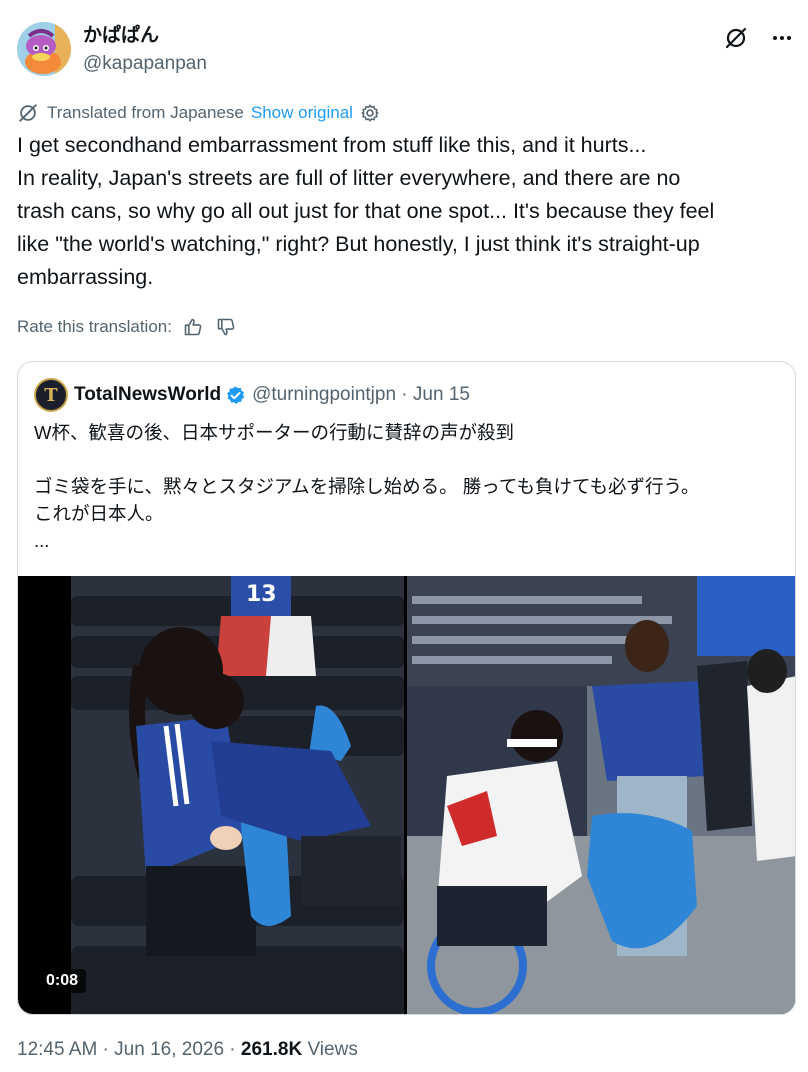  Describe the element at coordinates (193, 327) in the screenshot. I see `thumbs-up-icon` at that location.